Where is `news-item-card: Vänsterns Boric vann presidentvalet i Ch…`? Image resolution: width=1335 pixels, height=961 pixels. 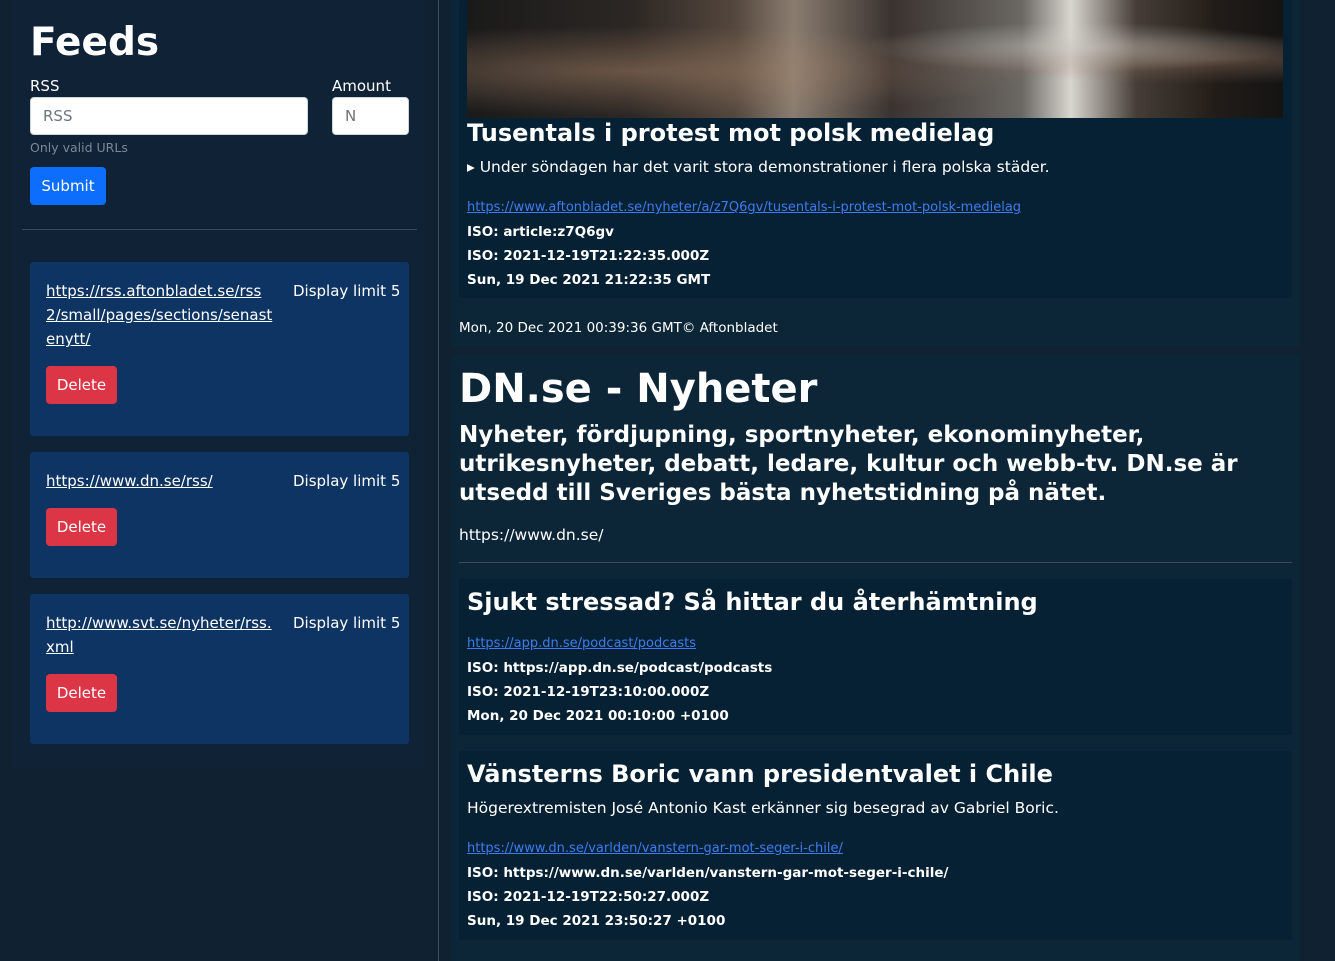 news-item-card: Vänsterns Boric vann presidentvalet i Ch… is located at coordinates (875, 845).